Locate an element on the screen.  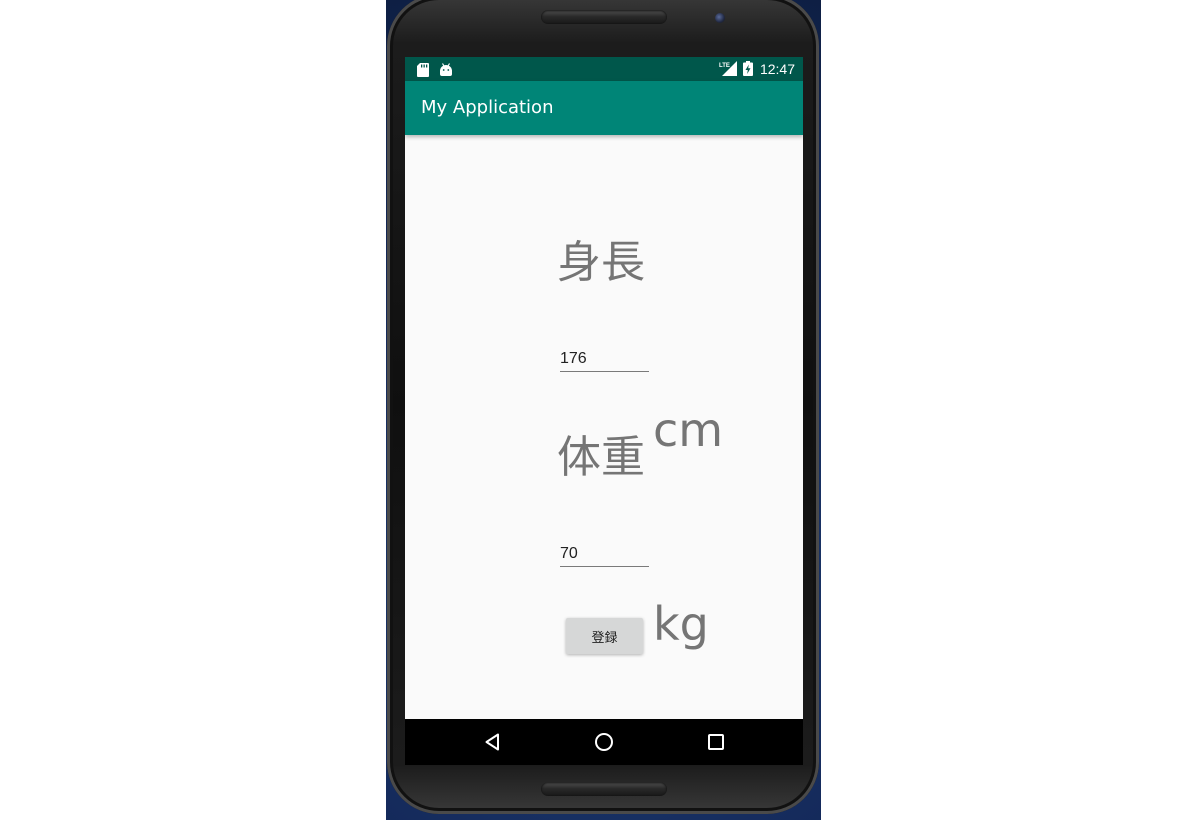
front-camera is located at coordinates (720, 18).